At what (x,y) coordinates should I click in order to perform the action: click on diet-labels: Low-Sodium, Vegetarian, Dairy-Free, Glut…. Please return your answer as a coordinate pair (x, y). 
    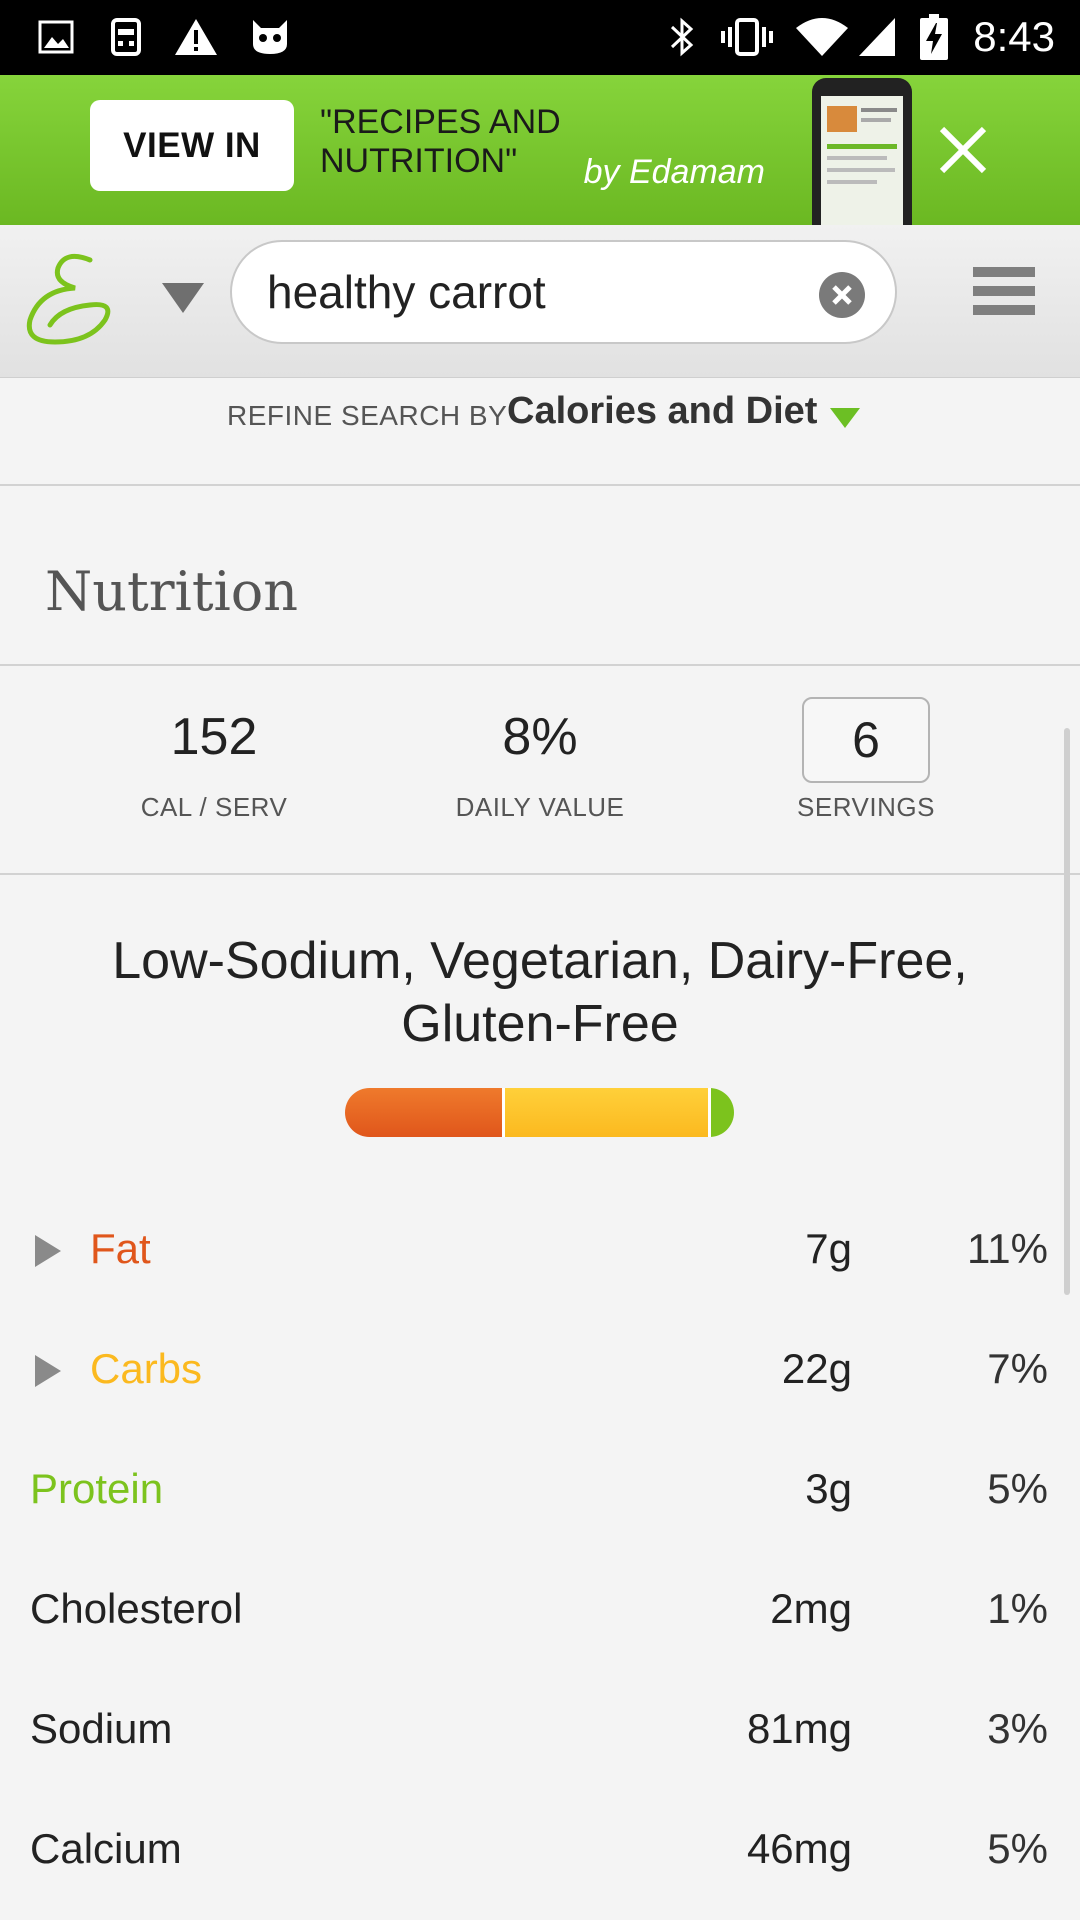
    Looking at the image, I should click on (540, 992).